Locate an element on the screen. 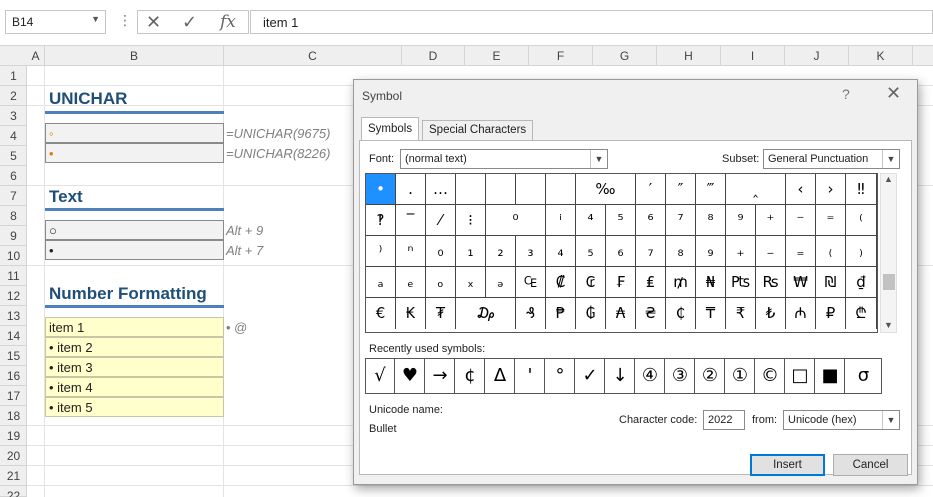 Image resolution: width=933 pixels, height=497 pixels. recent-symbol: ↓ is located at coordinates (620, 376).